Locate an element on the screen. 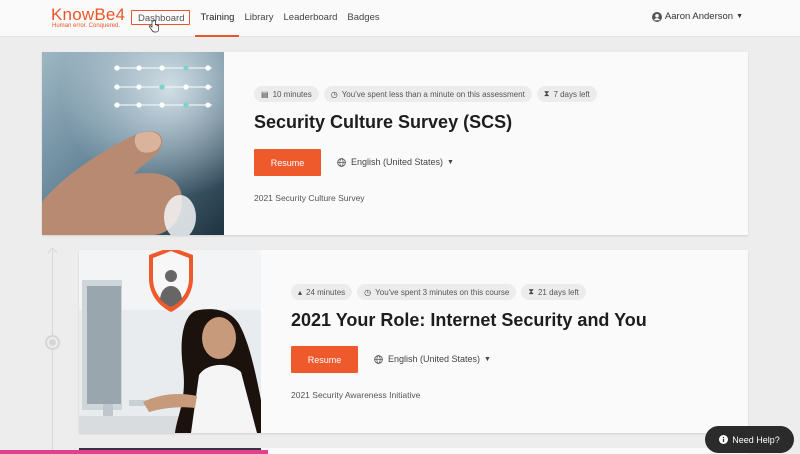 The width and height of the screenshot is (800, 454). nav-leaderboard: Leaderboard is located at coordinates (311, 22).